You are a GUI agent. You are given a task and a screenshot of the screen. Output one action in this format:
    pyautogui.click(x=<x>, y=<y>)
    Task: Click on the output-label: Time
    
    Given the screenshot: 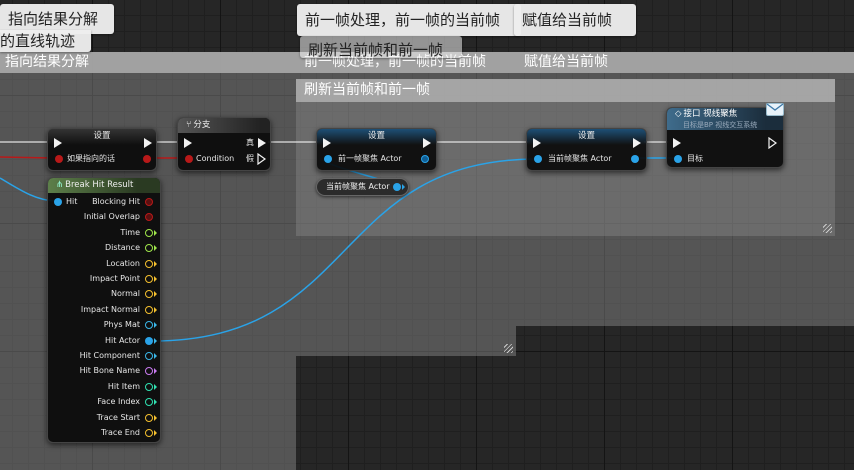 What is the action you would take?
    pyautogui.click(x=130, y=232)
    